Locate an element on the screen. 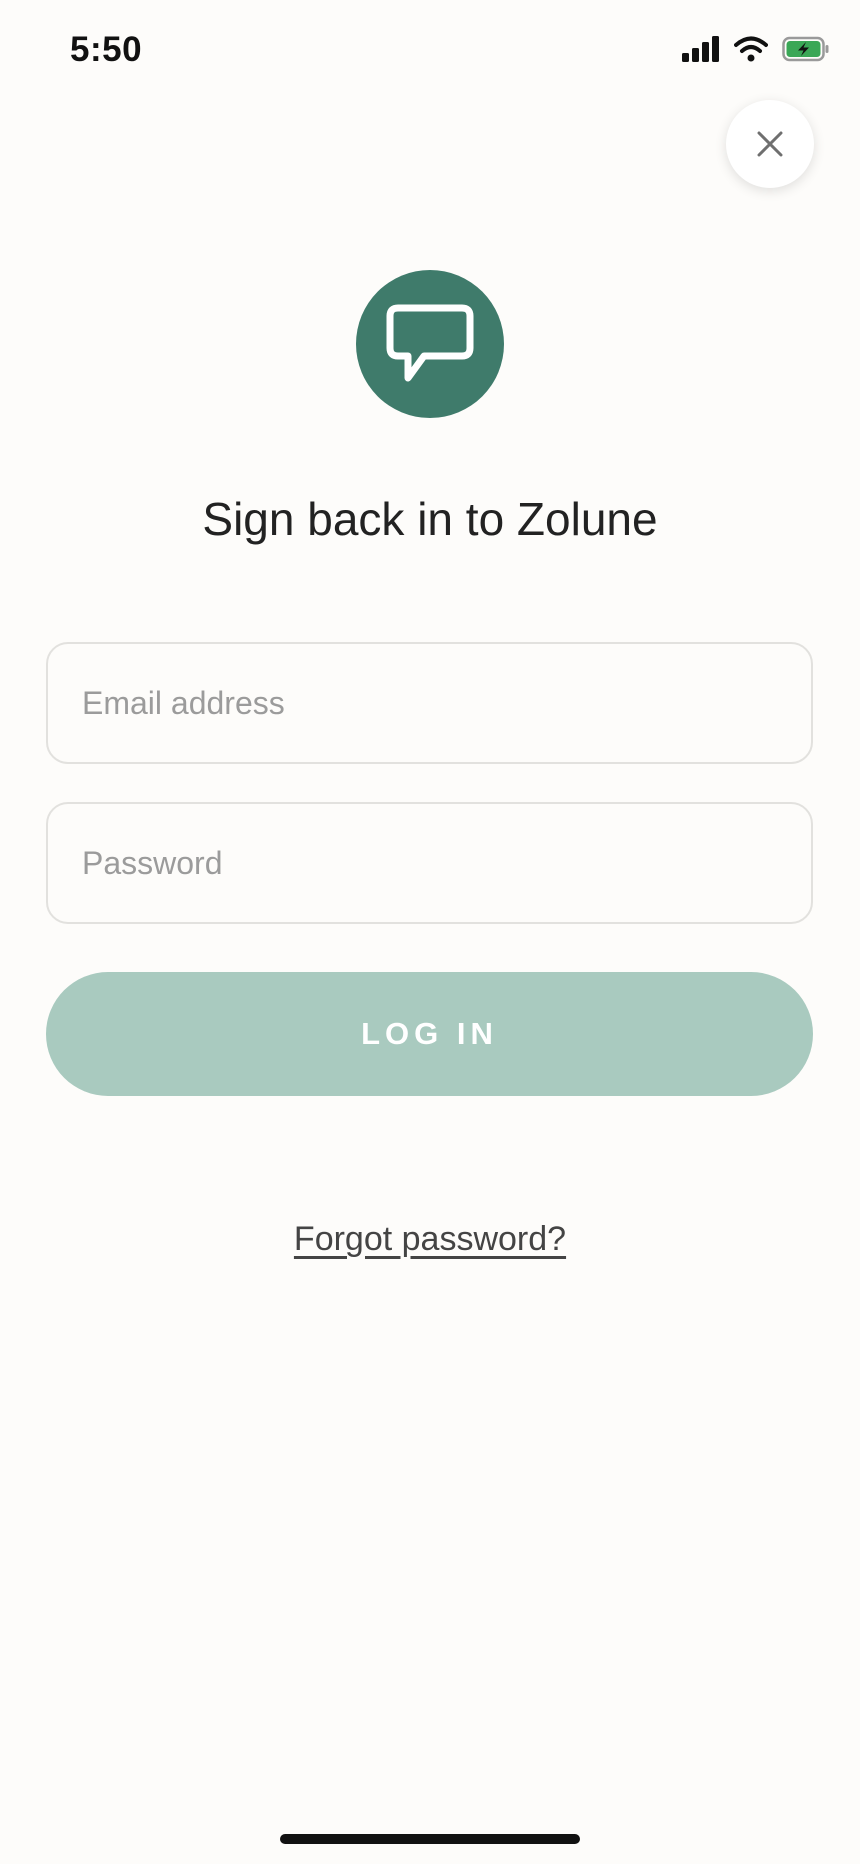 The width and height of the screenshot is (860, 1864). wifi-icon is located at coordinates (751, 49).